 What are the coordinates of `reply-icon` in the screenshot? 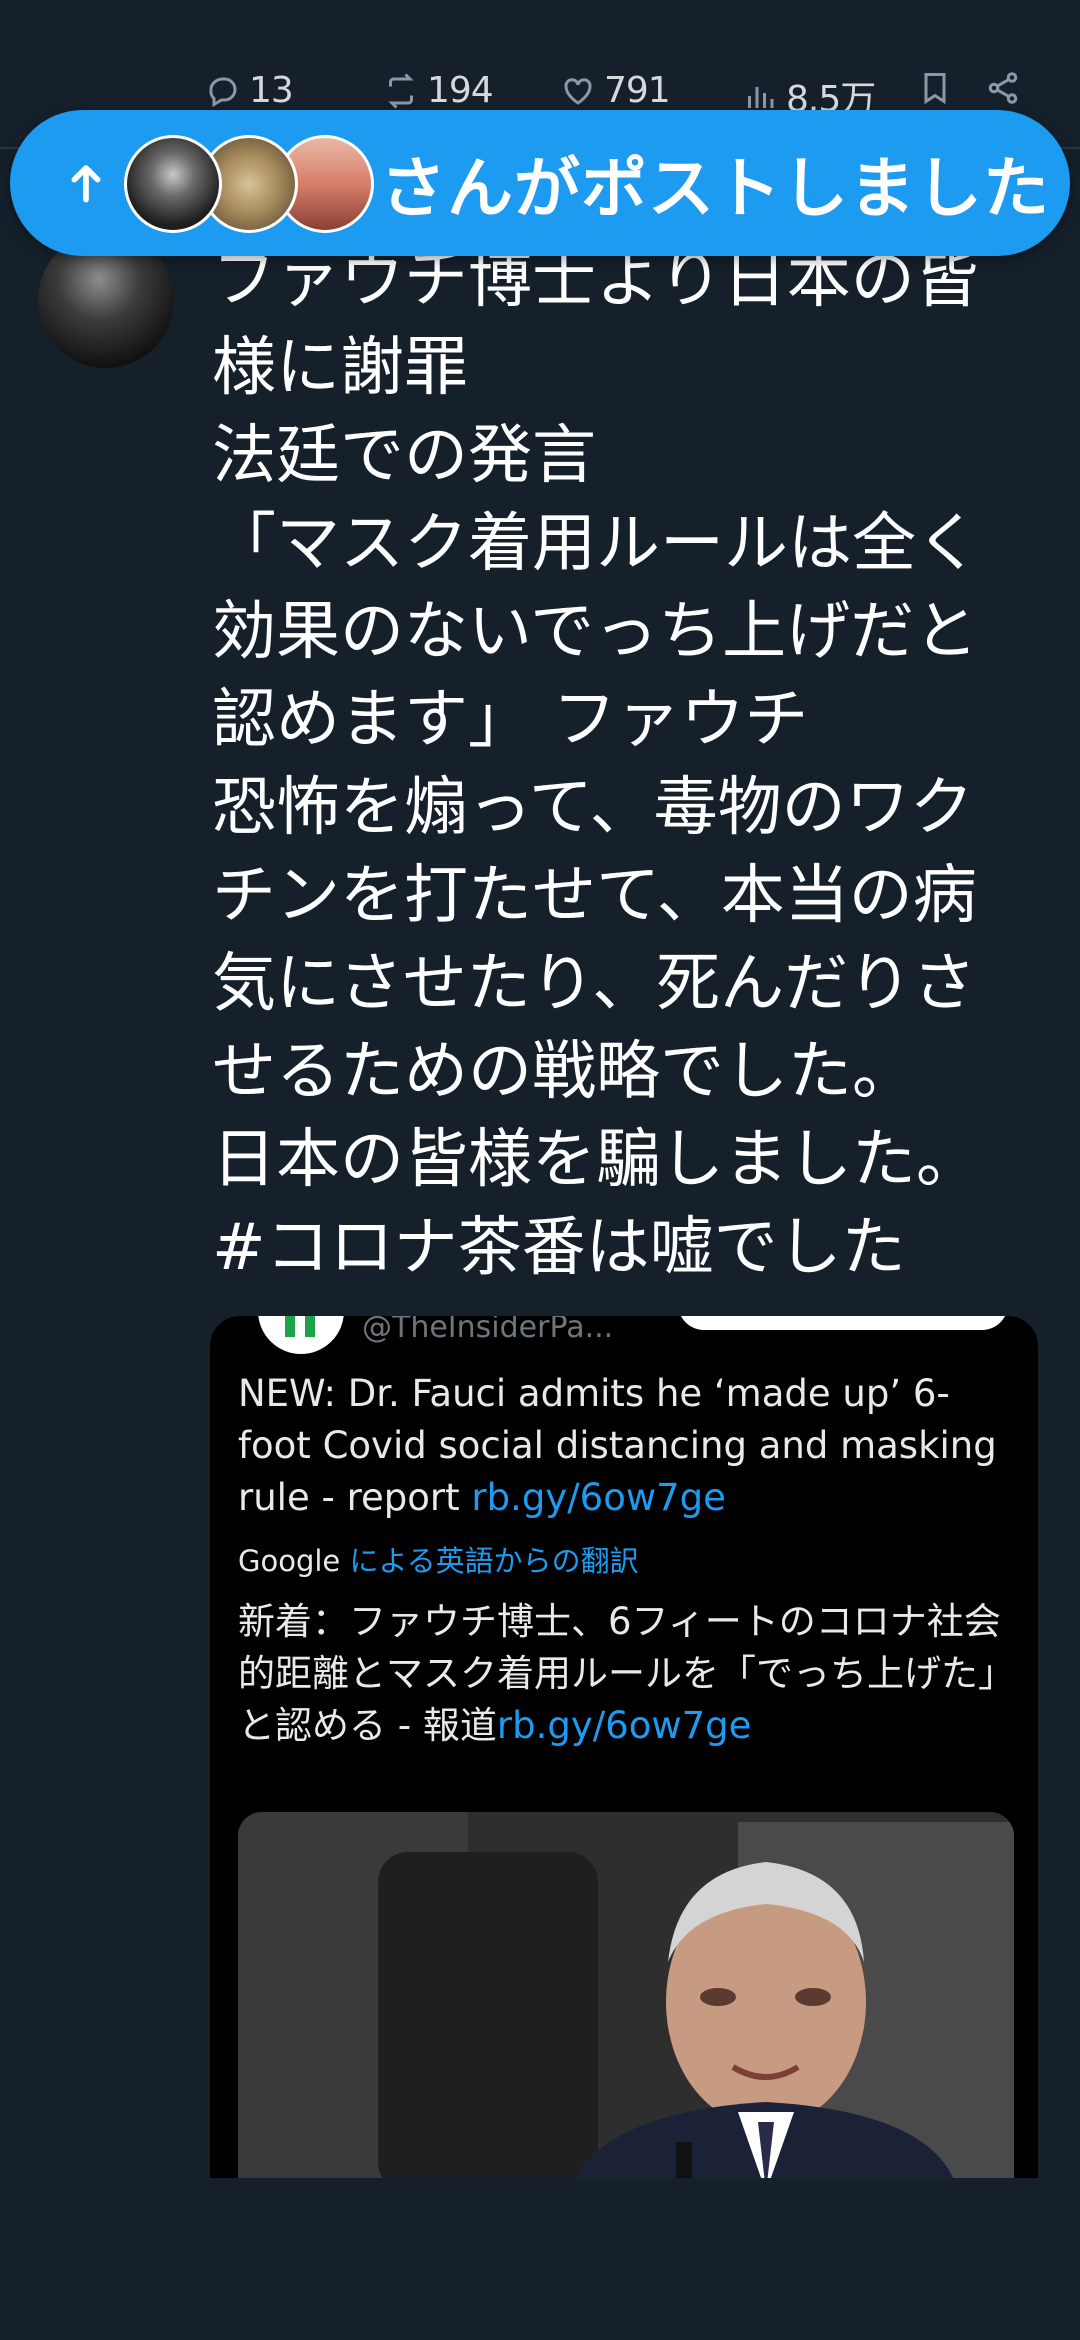 It's located at (223, 92).